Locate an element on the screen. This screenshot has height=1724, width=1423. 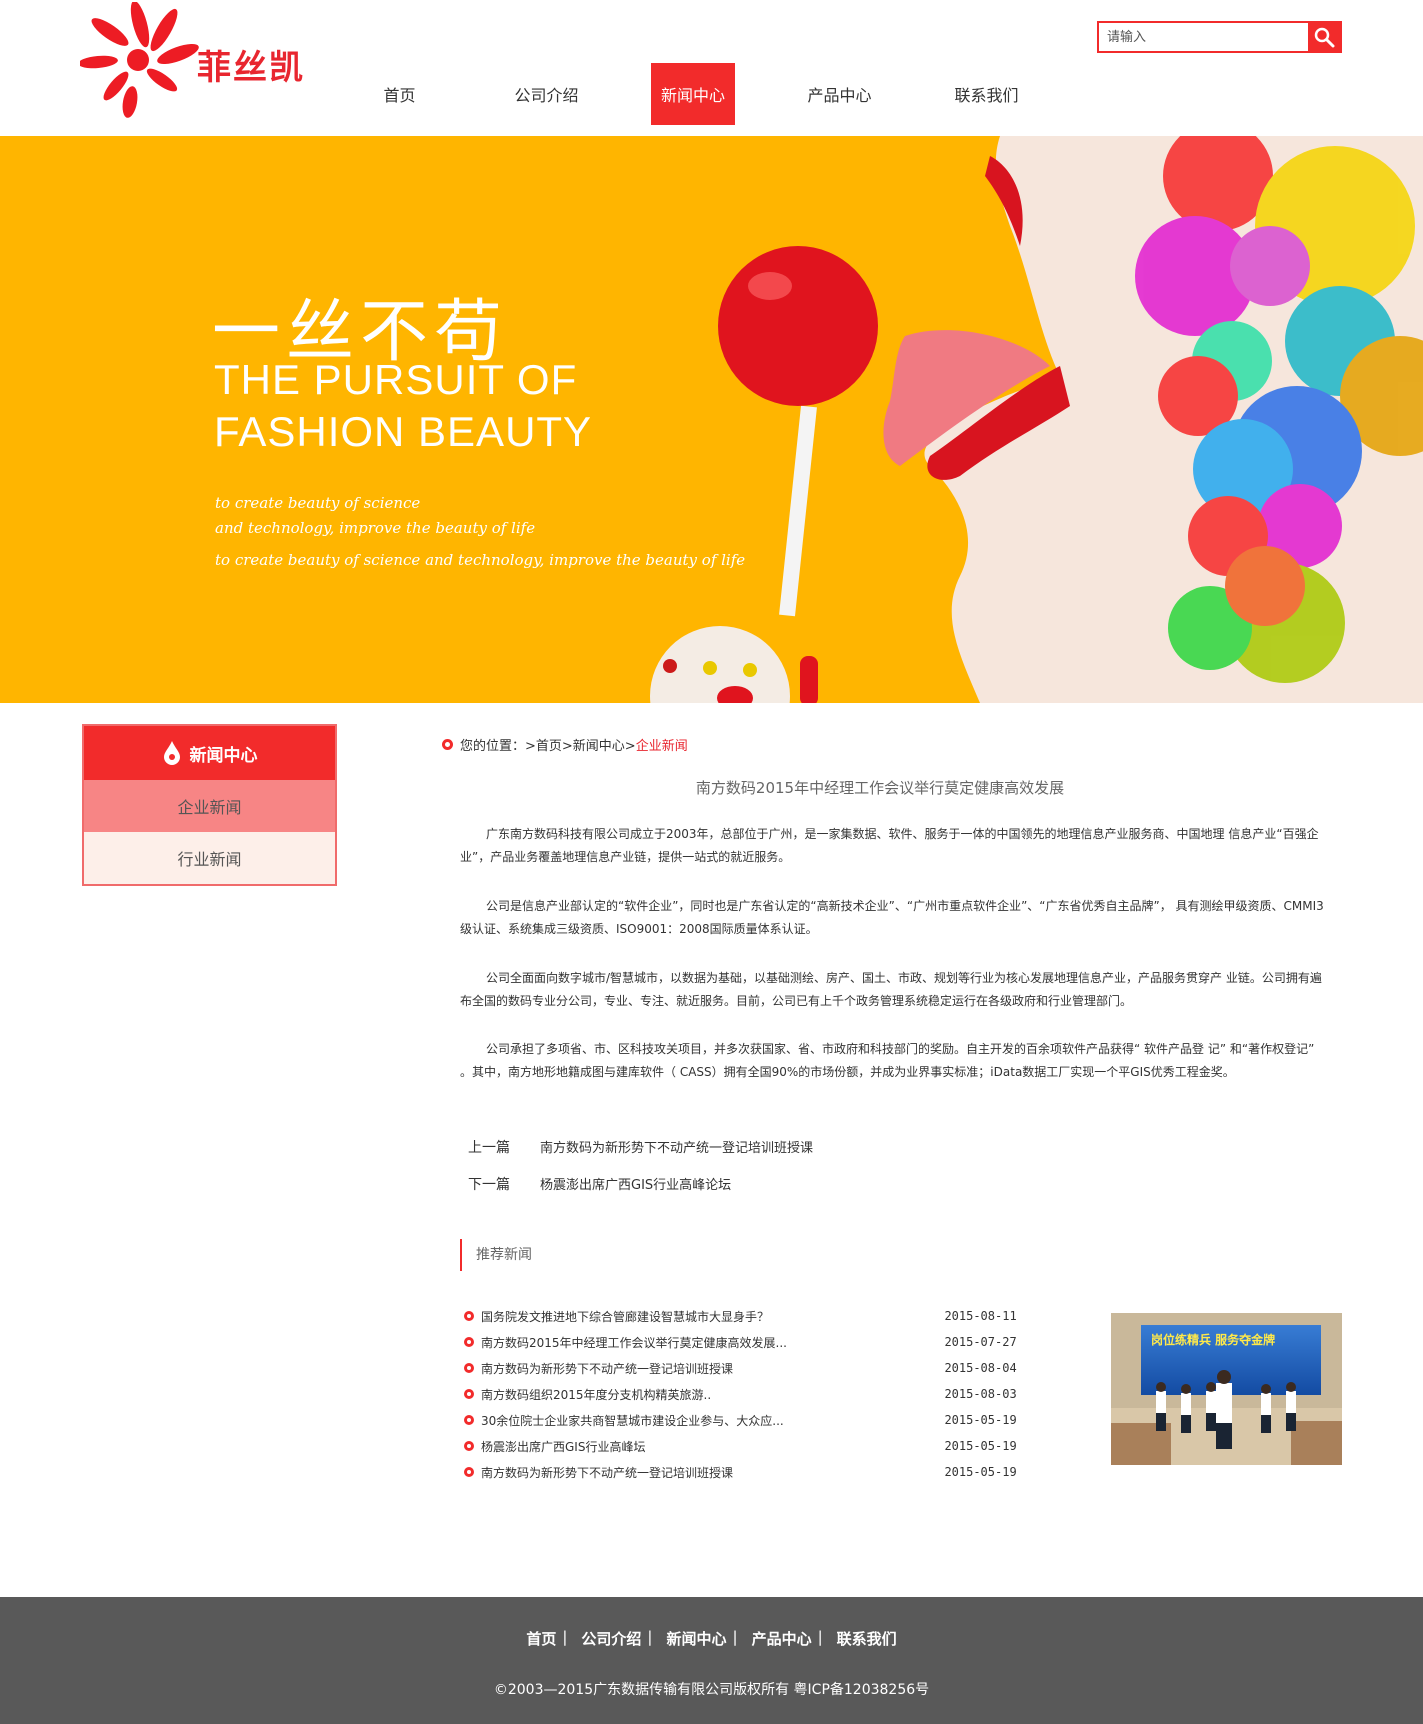
news-date: 2015-08-04 is located at coordinates (980, 1368).